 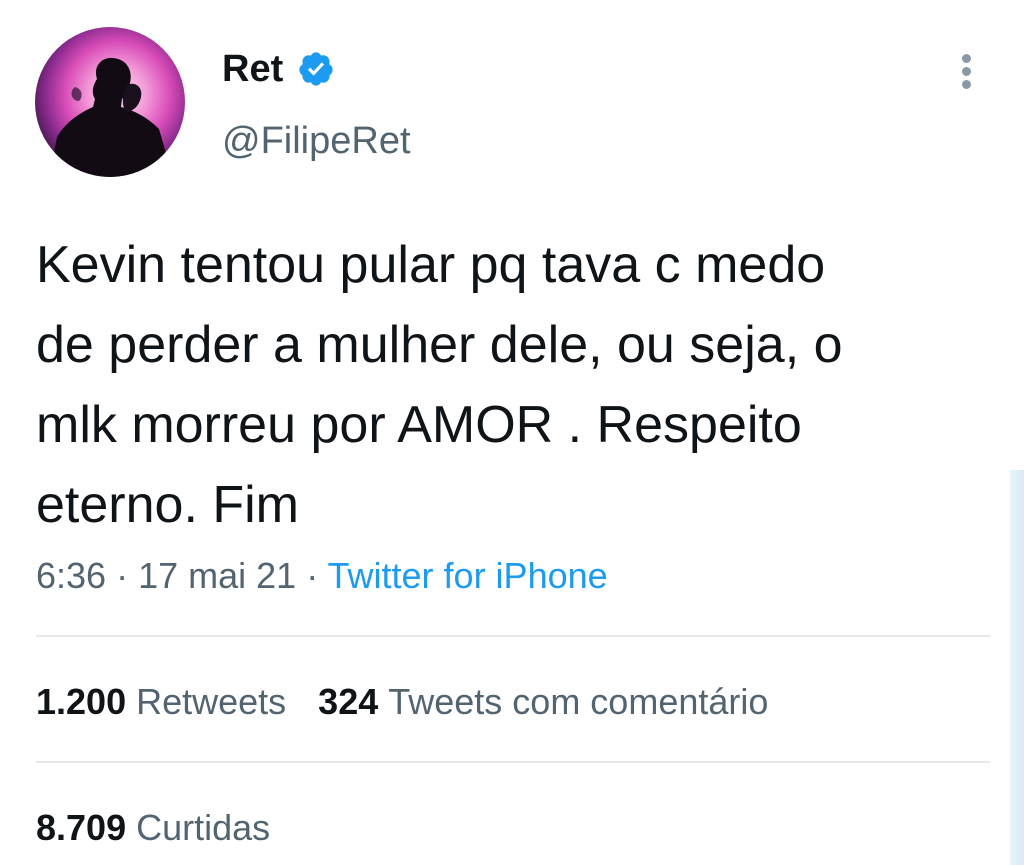 What do you see at coordinates (81, 701) in the screenshot?
I see `retweets-count: 1.200` at bounding box center [81, 701].